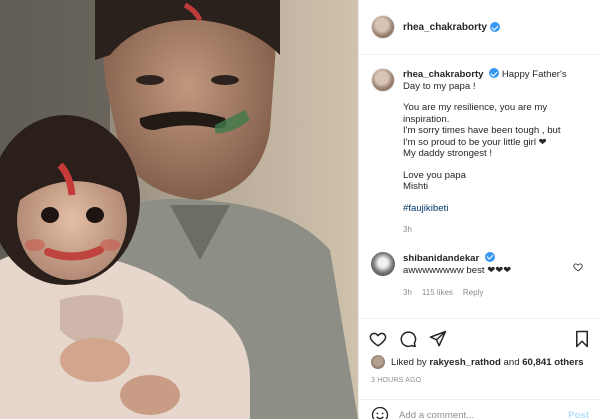 This screenshot has width=600, height=419. I want to click on caption-username: rhea_chakraborty, so click(443, 74).